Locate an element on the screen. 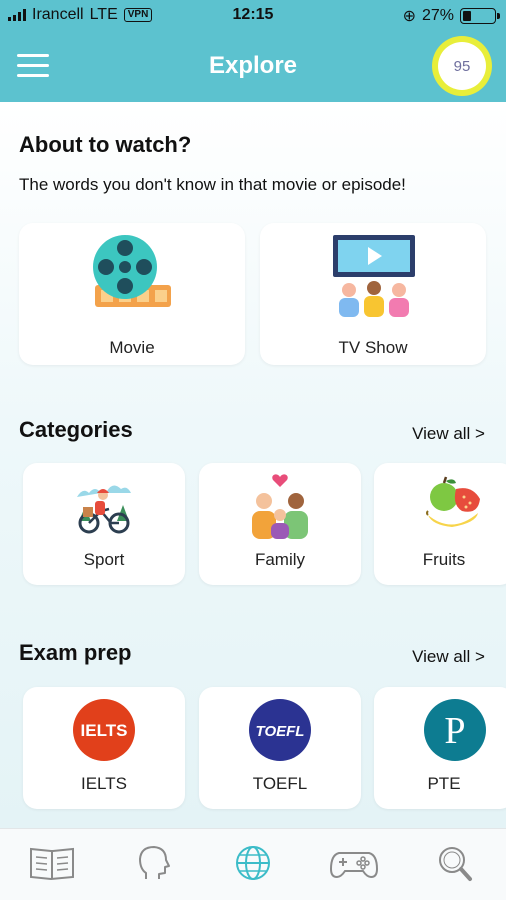 The height and width of the screenshot is (900, 506). exam-card-ielts-label: IELTS is located at coordinates (104, 783).